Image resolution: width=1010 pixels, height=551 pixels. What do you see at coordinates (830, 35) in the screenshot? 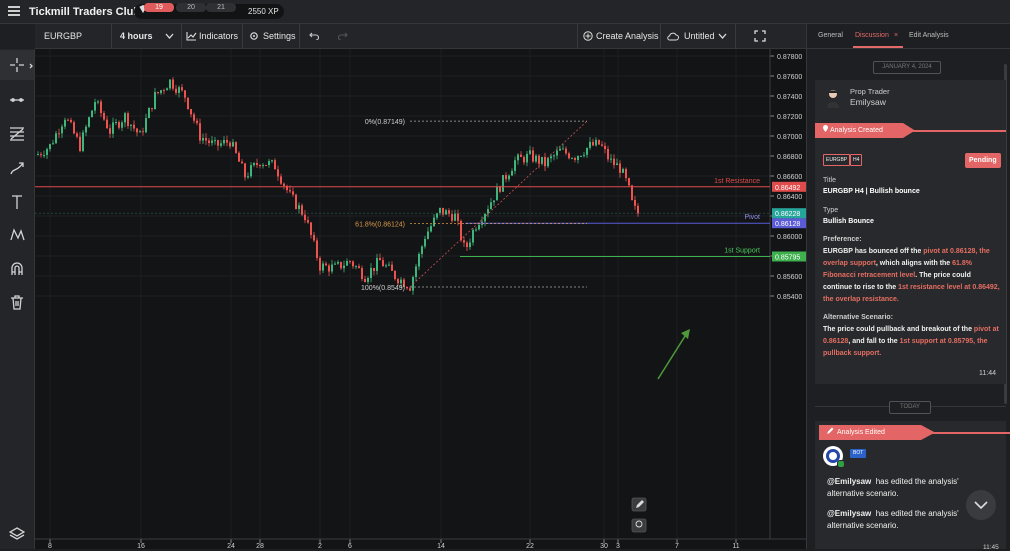
I see `tab-general: General` at bounding box center [830, 35].